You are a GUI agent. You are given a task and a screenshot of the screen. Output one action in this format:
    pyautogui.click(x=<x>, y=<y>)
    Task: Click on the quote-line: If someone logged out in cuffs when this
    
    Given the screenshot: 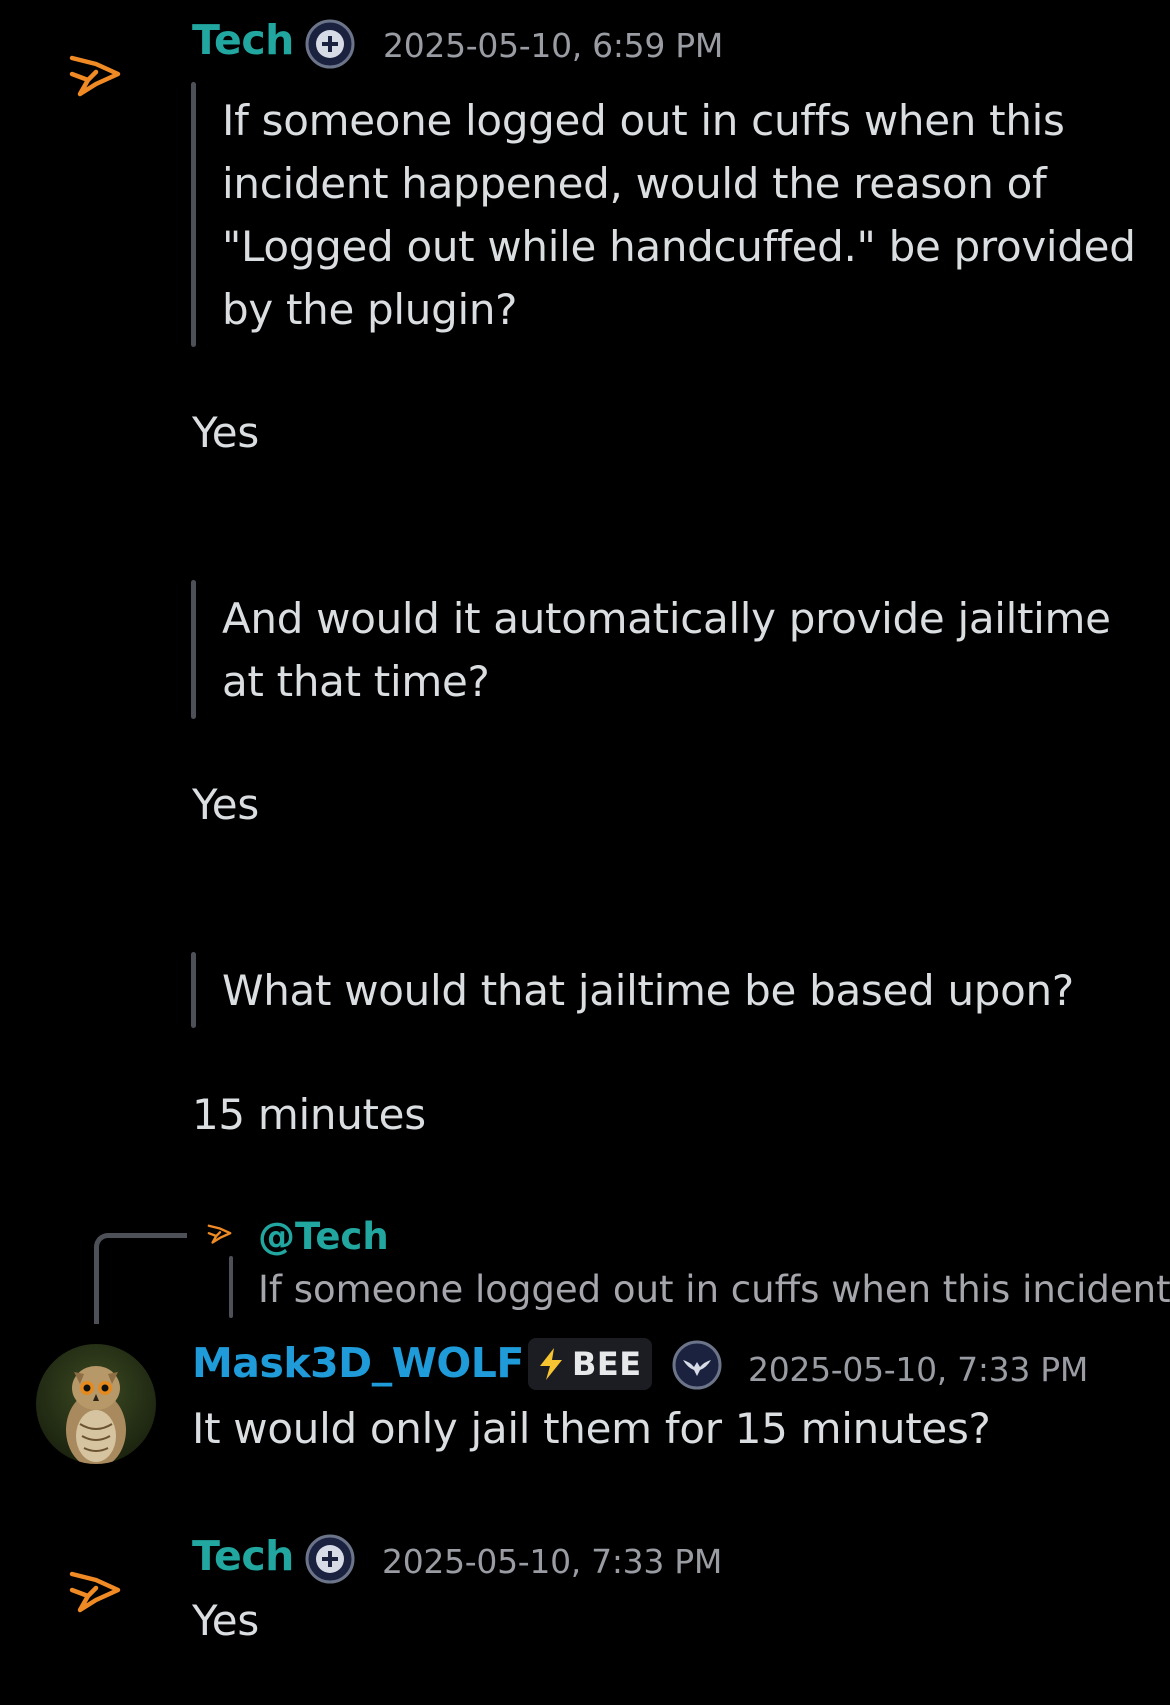 What is the action you would take?
    pyautogui.click(x=643, y=120)
    